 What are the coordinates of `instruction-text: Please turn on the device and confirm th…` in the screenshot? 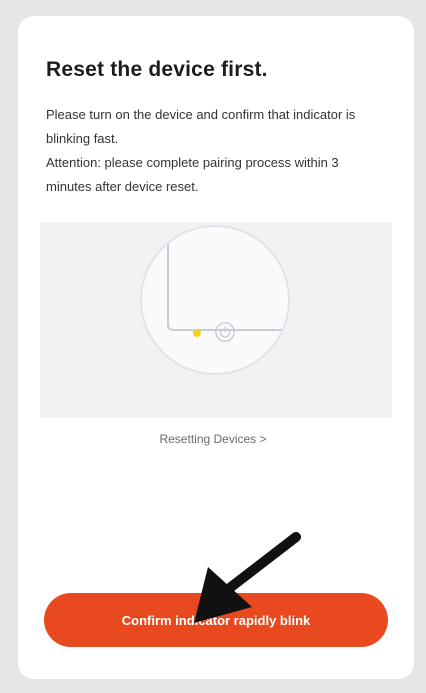 It's located at (201, 126).